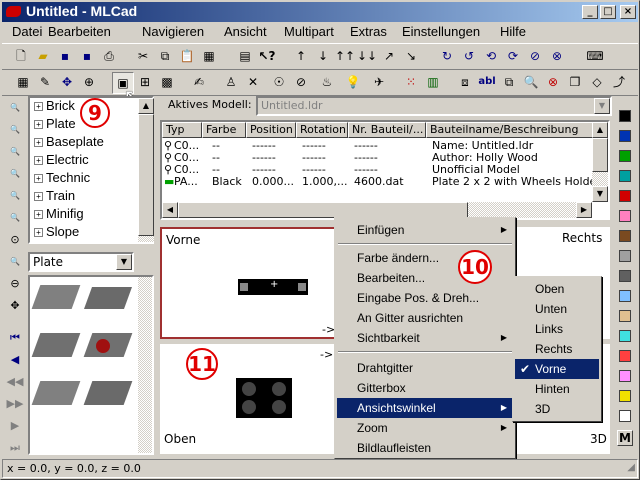 The image size is (640, 480). I want to click on keyboard-icon: ⌨, so click(595, 57).